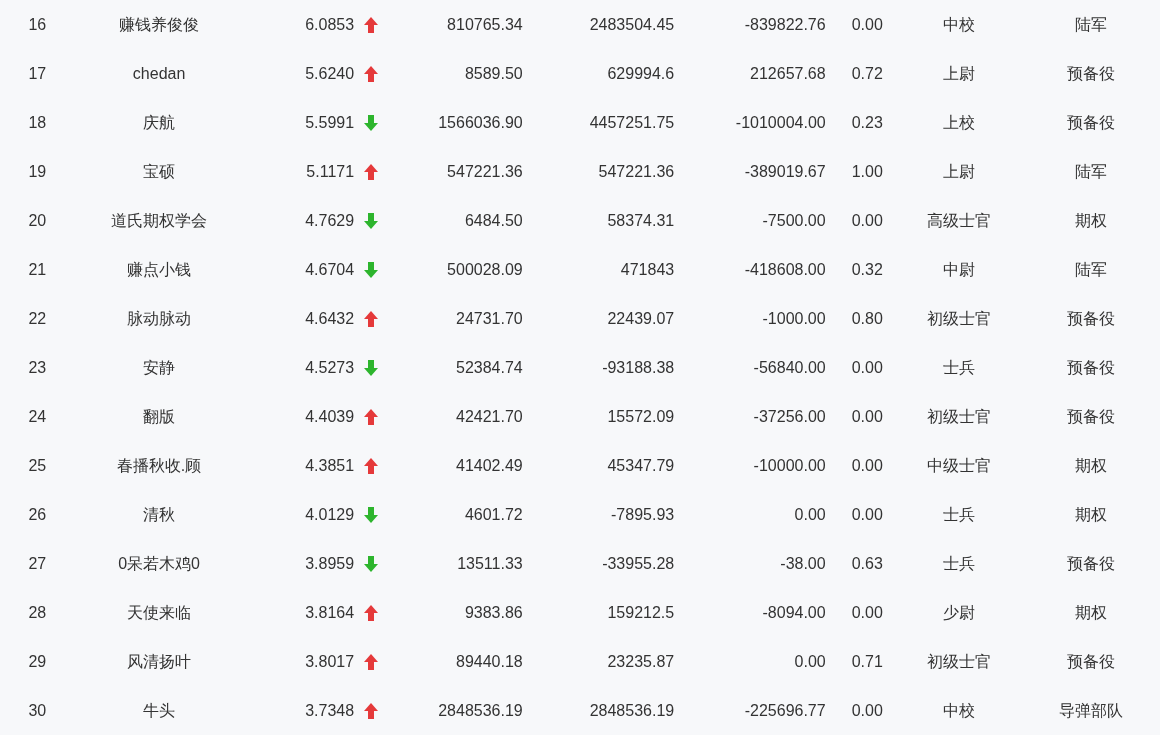  I want to click on table-cell-text: 0.32, so click(867, 269).